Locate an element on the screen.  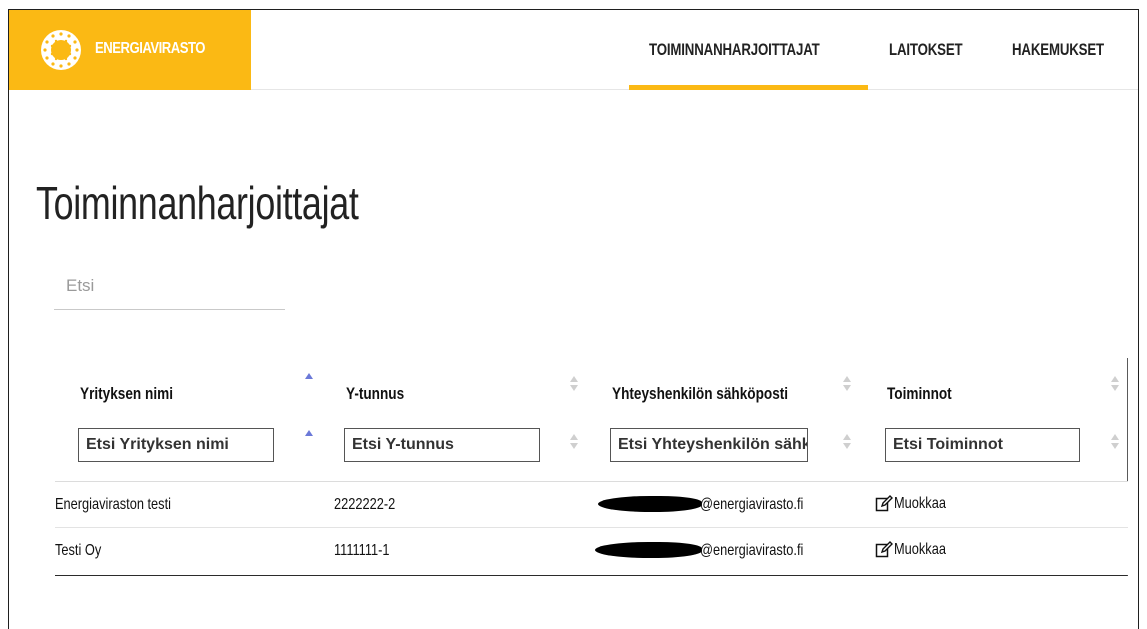
brand-logo-link: ENERGIAVIRASTO is located at coordinates (130, 50).